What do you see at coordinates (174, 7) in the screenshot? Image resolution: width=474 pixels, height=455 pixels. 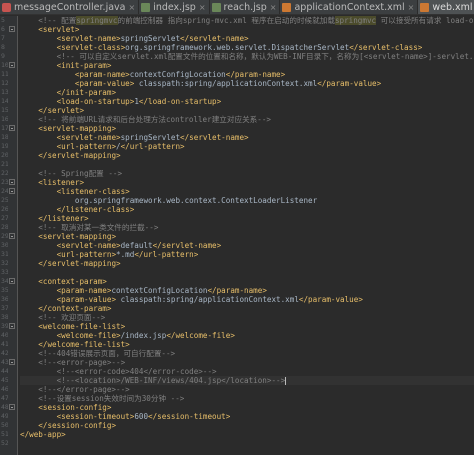 I see `tab-index-jsp: index.jsp ×` at bounding box center [174, 7].